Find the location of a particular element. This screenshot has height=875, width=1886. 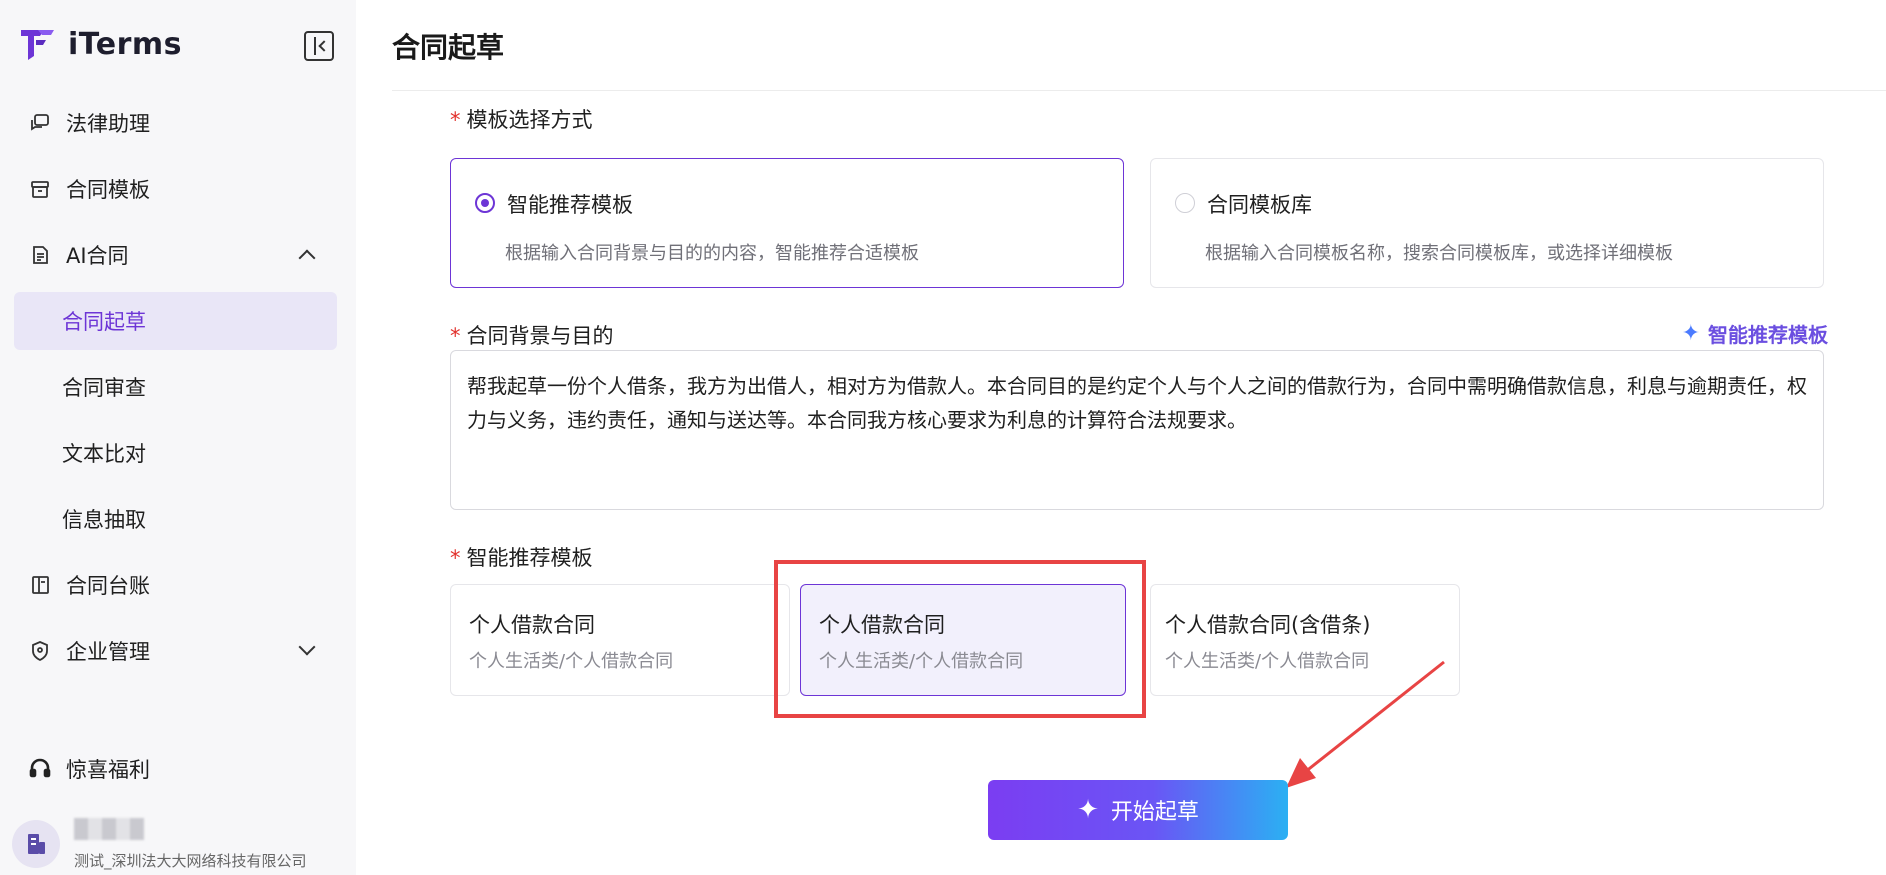

sidebar-item-label: 合同审查 is located at coordinates (104, 388).